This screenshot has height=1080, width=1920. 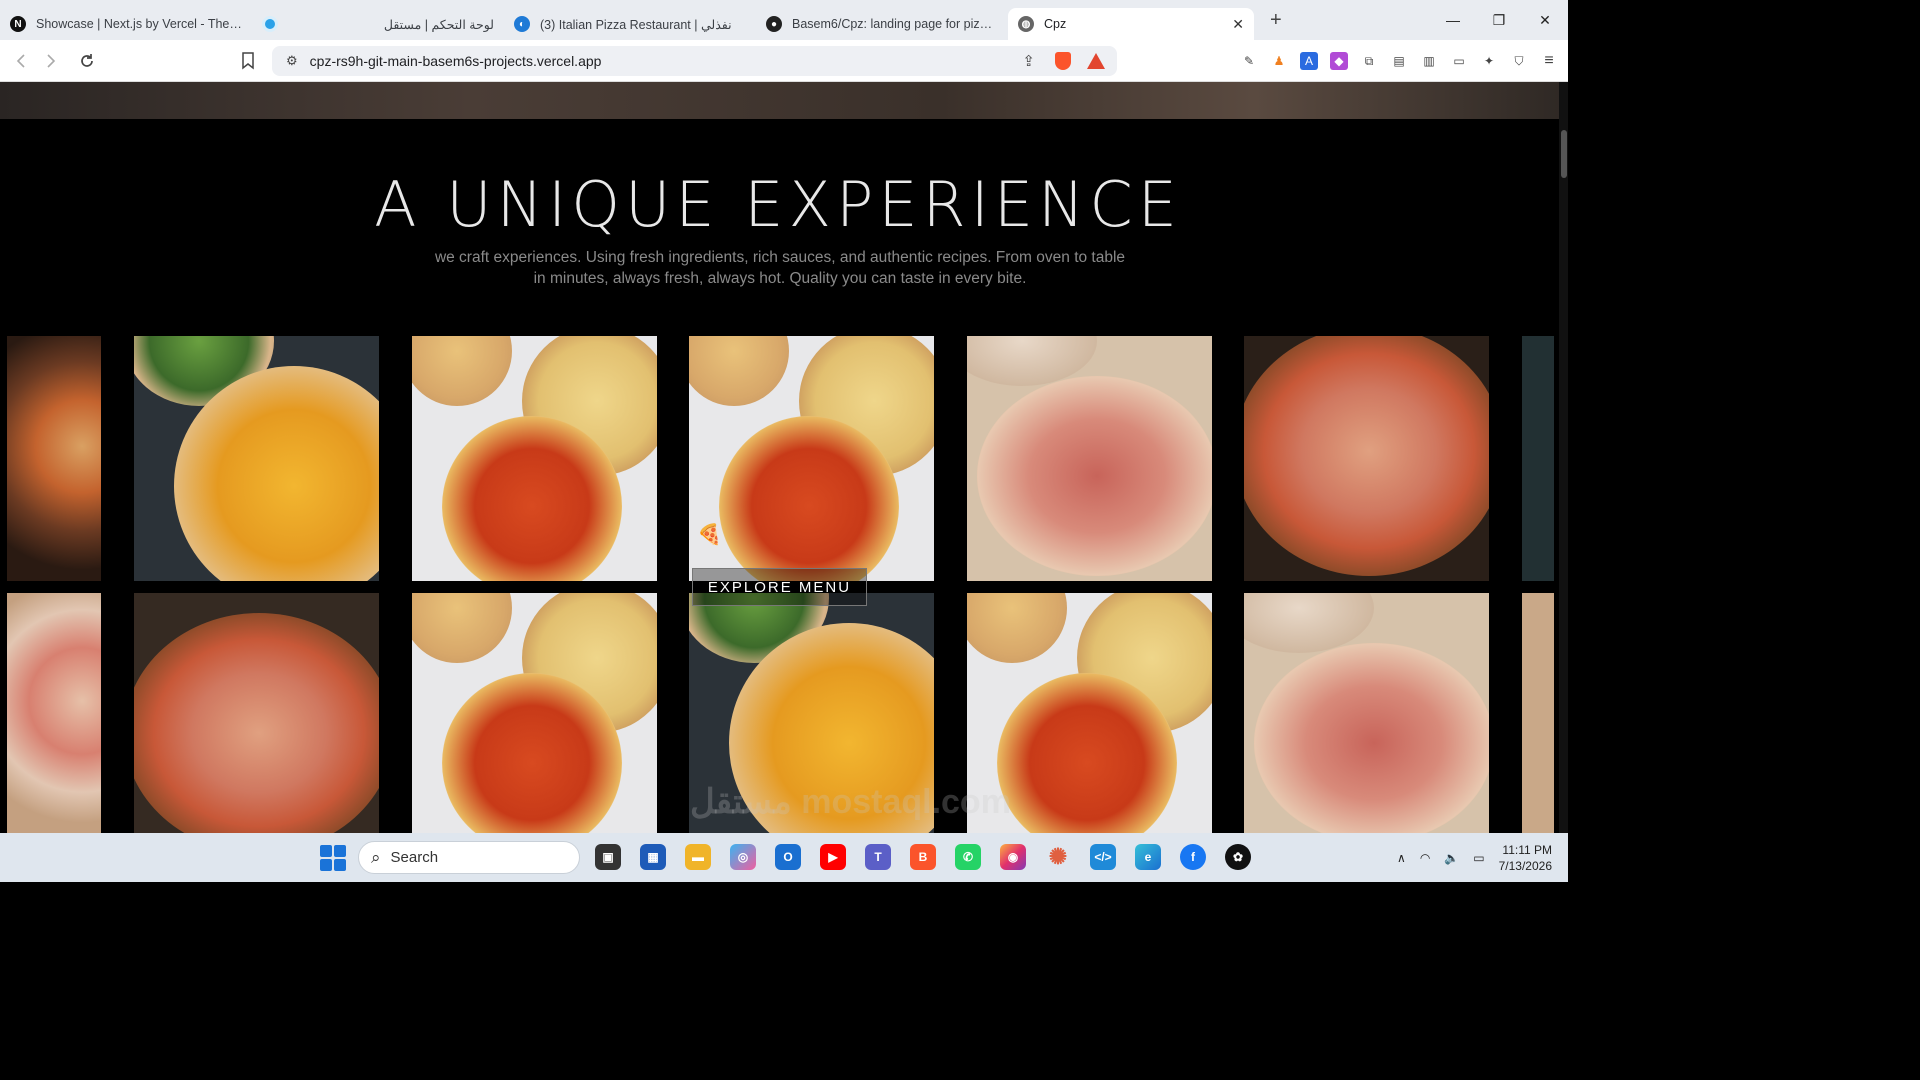 I want to click on chatgpt-icon: ✿, so click(x=1238, y=857).